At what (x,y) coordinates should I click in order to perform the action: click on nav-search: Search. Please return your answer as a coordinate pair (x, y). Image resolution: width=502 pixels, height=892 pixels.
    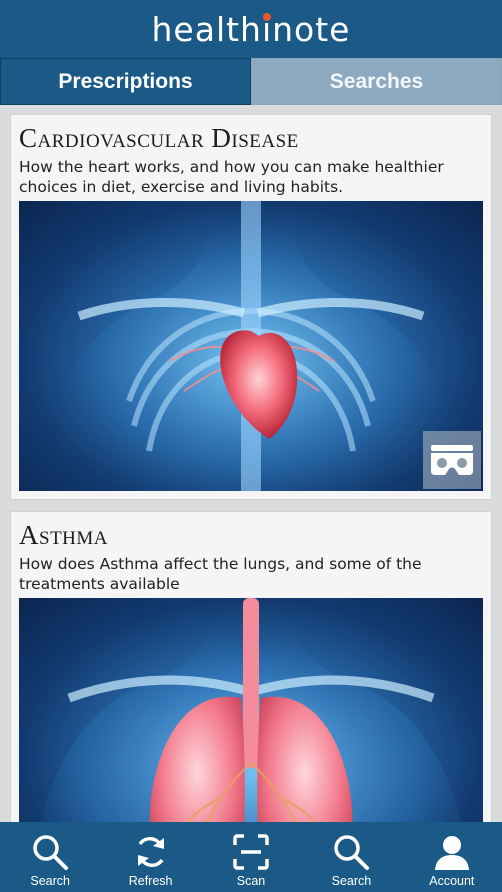
    Looking at the image, I should click on (50, 857).